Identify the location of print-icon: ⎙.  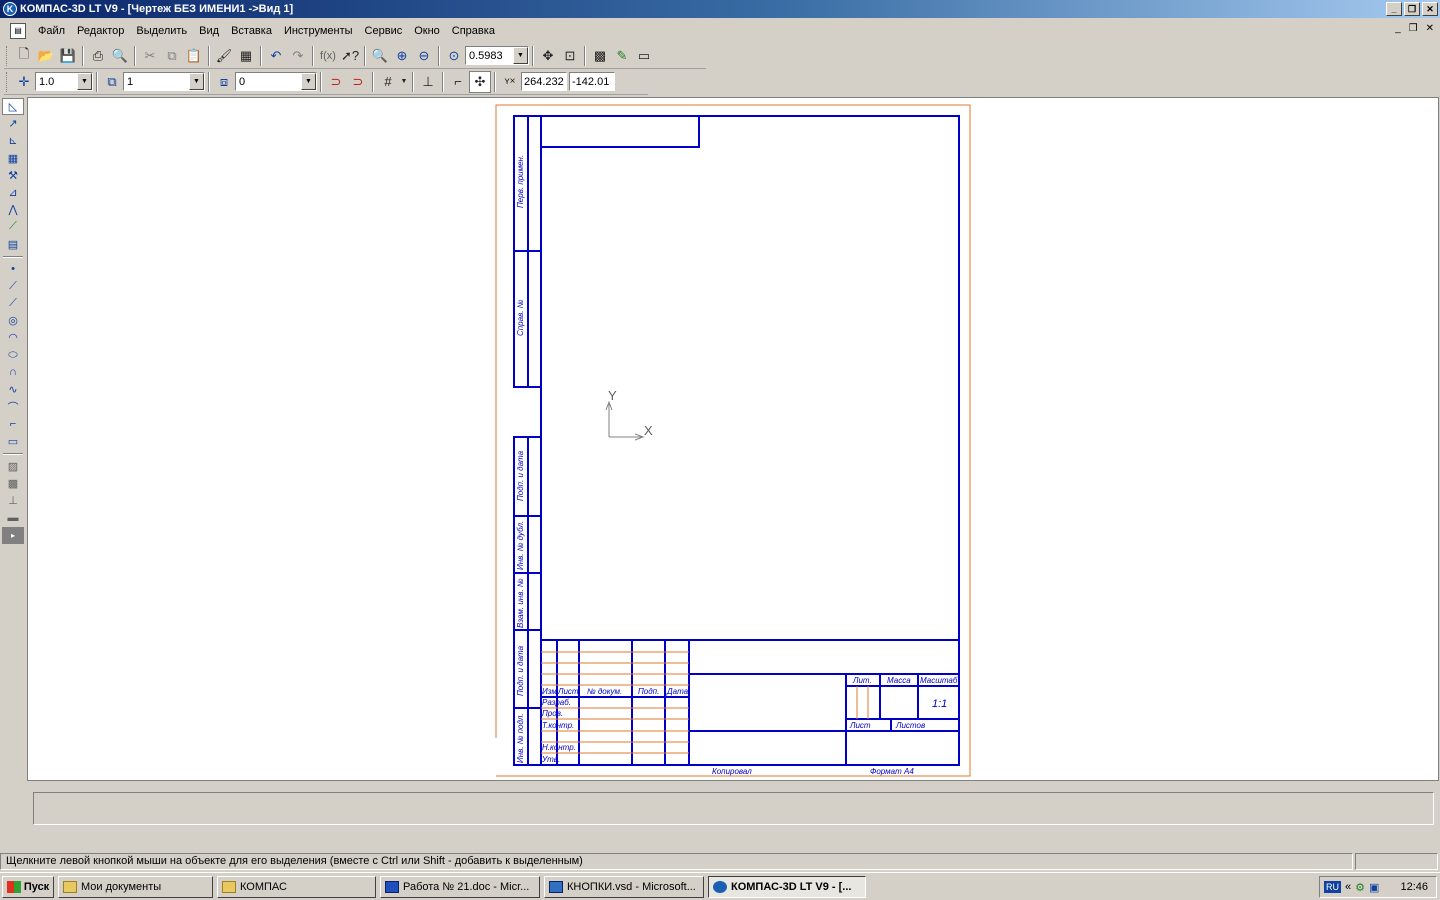
(98, 56).